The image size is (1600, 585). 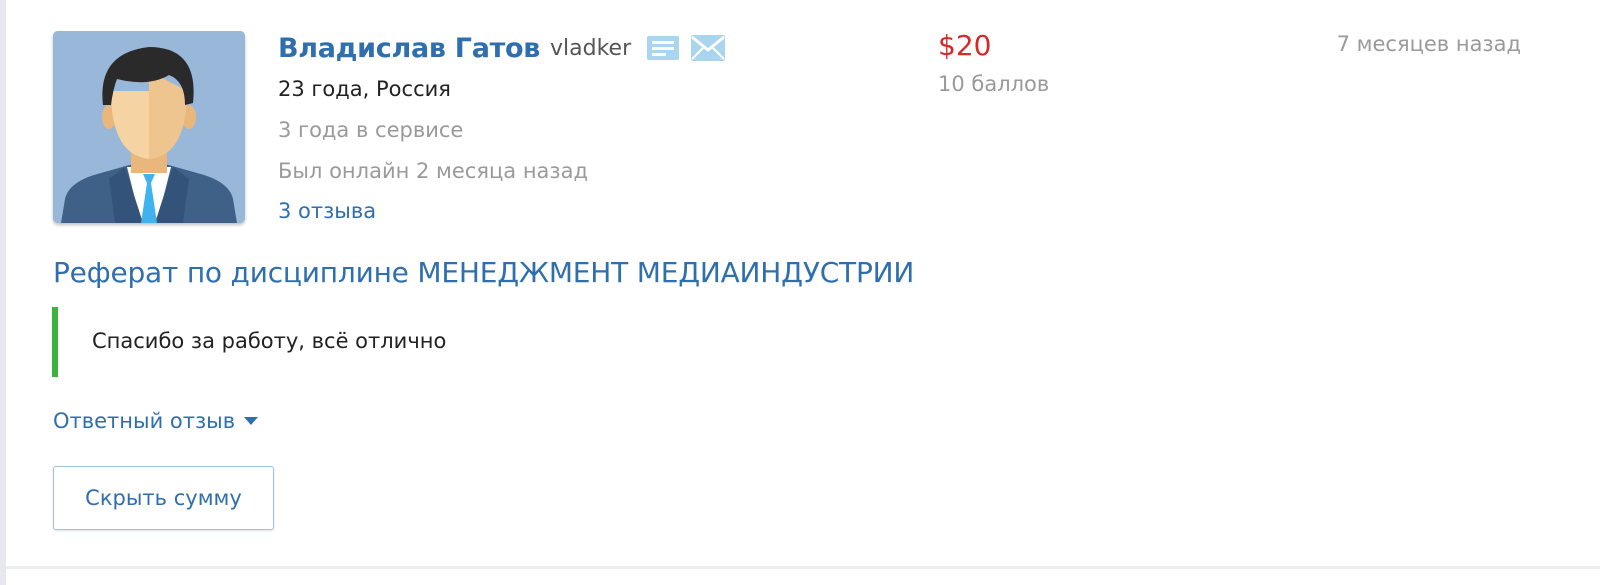 I want to click on user-age-country: 23 года, Россия, so click(x=364, y=89).